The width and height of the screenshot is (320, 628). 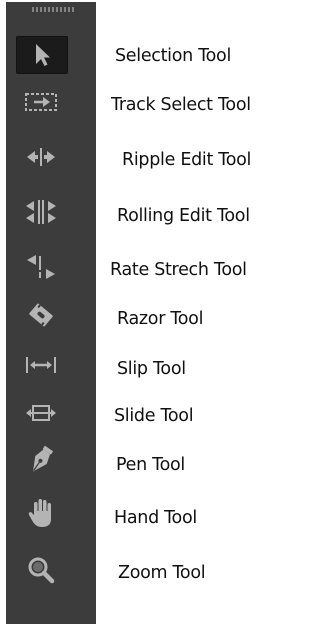 I want to click on pen-tool-button, so click(x=41, y=460).